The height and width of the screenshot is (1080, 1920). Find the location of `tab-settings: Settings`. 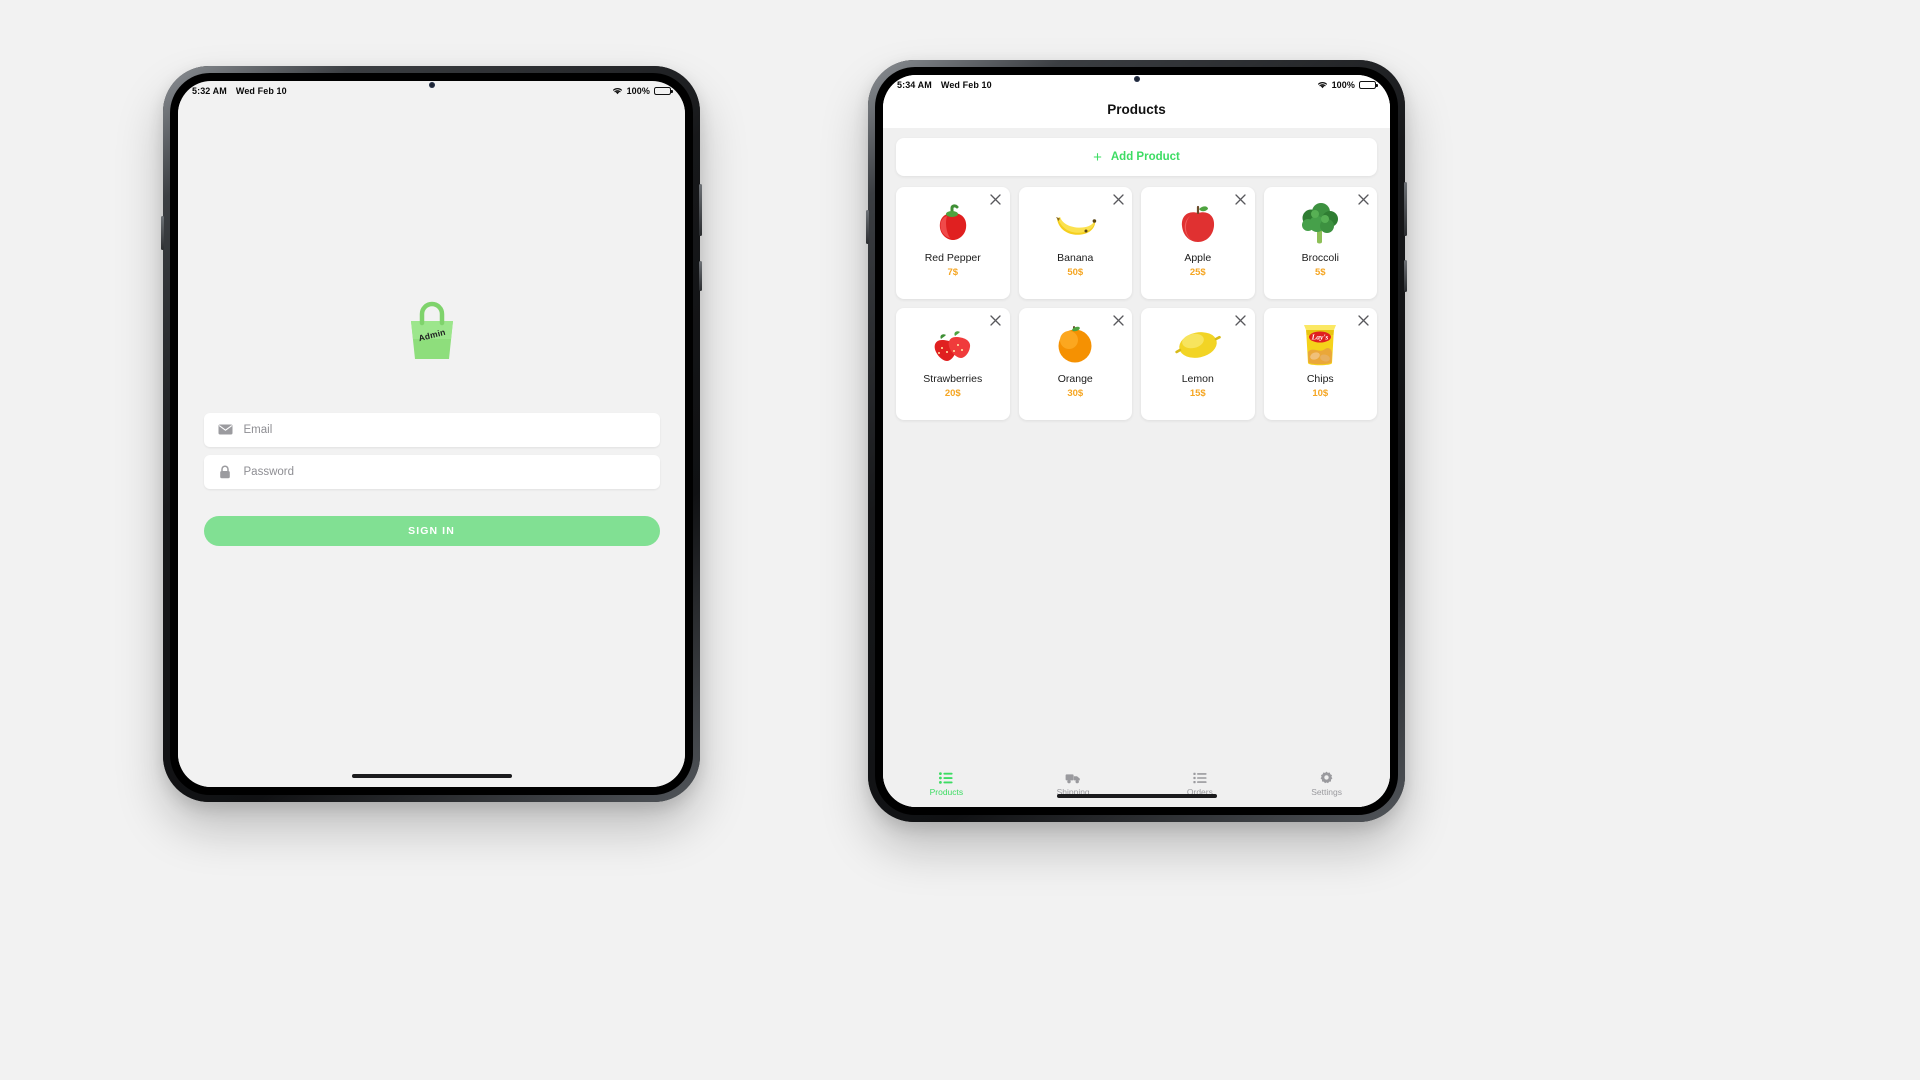

tab-settings: Settings is located at coordinates (1326, 784).